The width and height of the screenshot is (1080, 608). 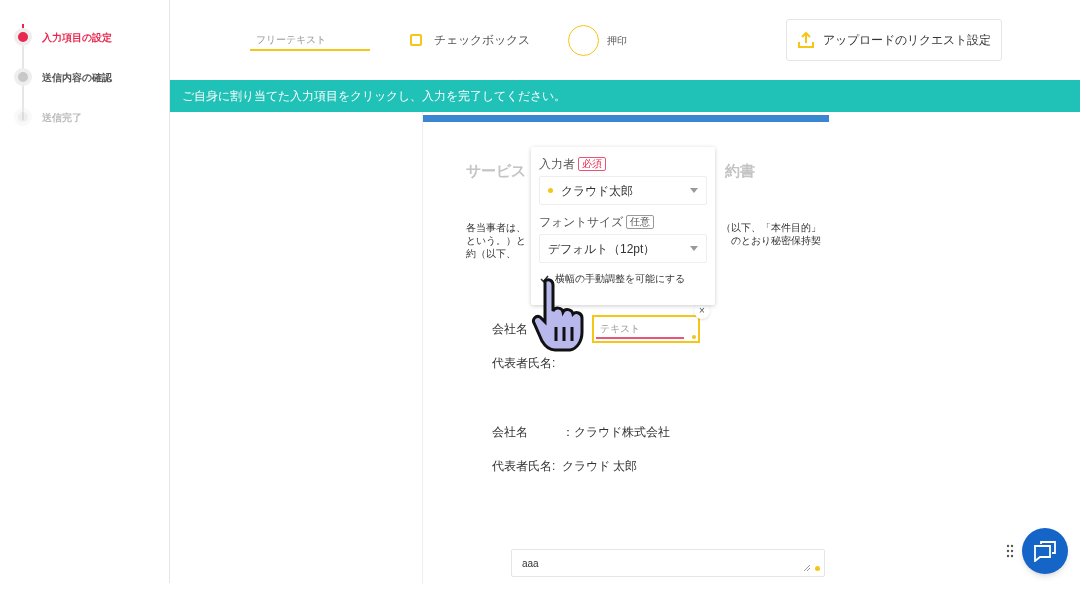 I want to click on checkbox-tool: チェックボックス, so click(x=470, y=40).